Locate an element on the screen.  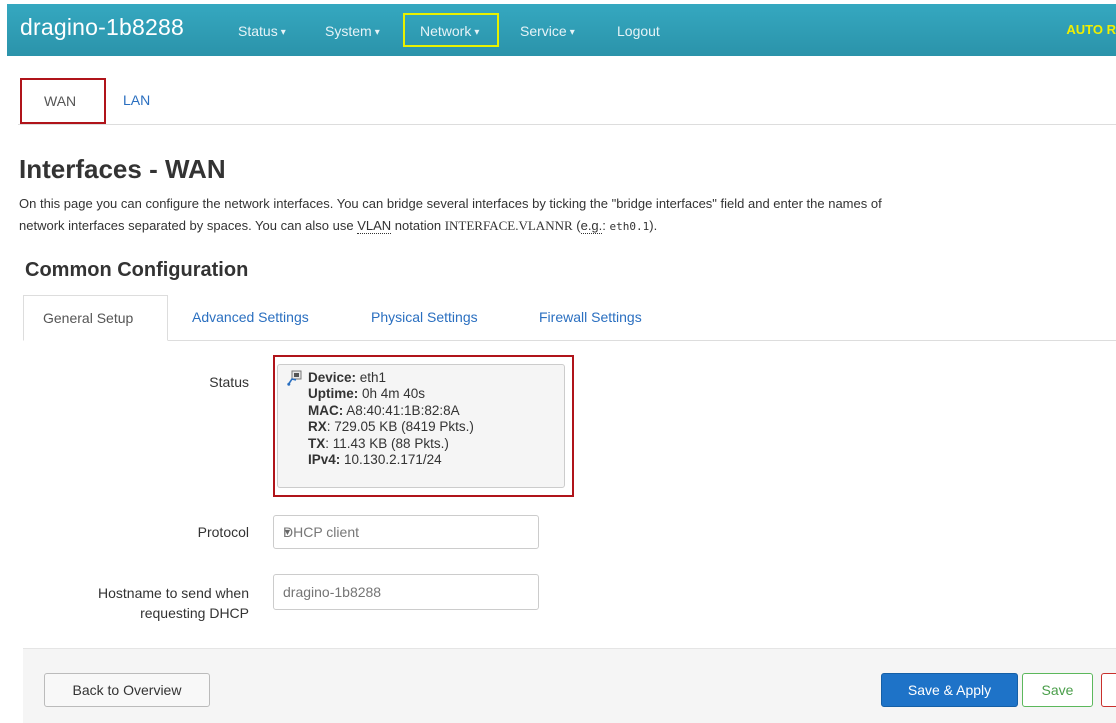
vlan-example-code: eth0.1 is located at coordinates (629, 226).